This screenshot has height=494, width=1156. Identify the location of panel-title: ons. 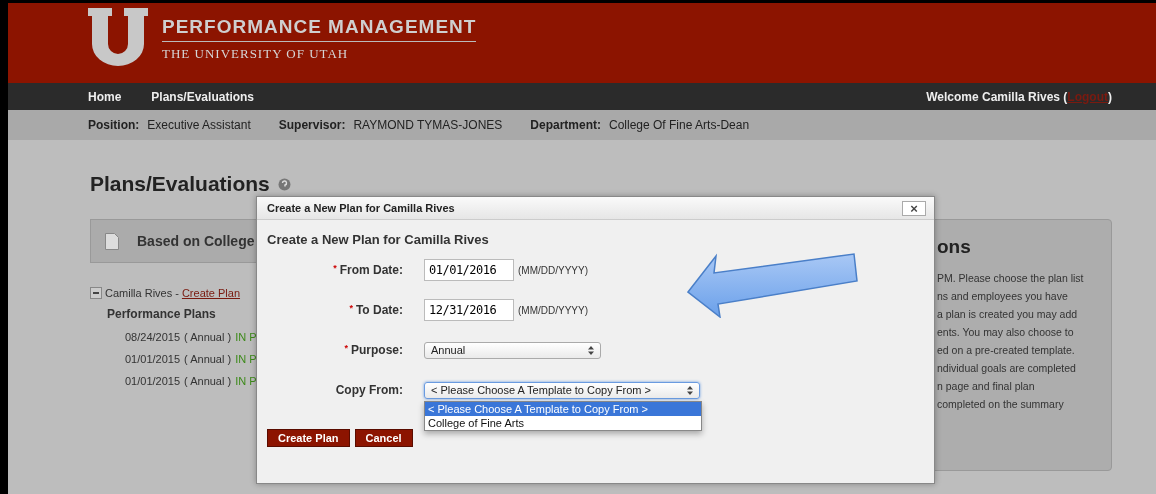
(954, 247).